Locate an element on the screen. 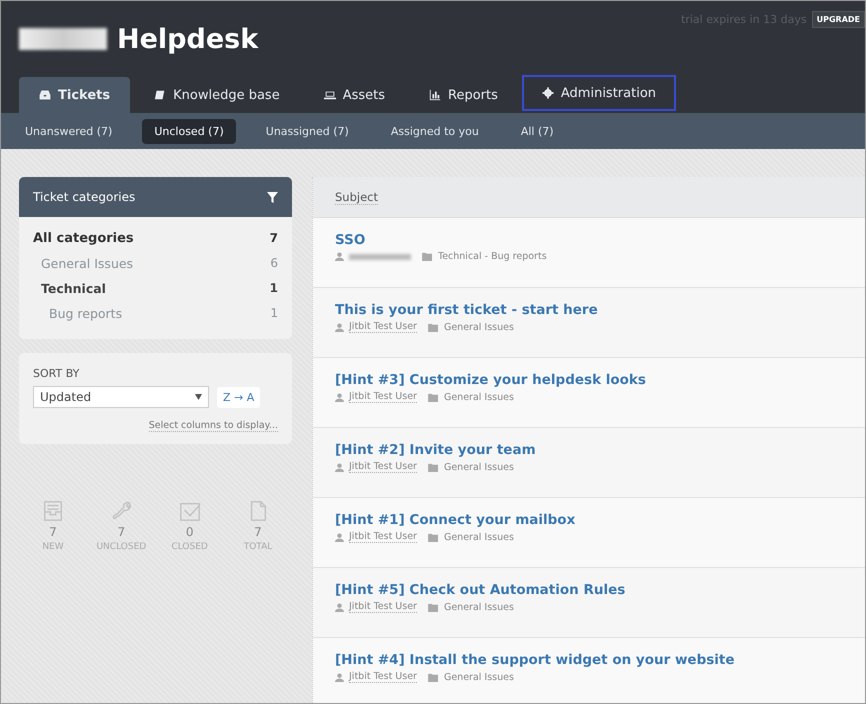 This screenshot has height=704, width=866. card-title: Ticket categories is located at coordinates (84, 197).